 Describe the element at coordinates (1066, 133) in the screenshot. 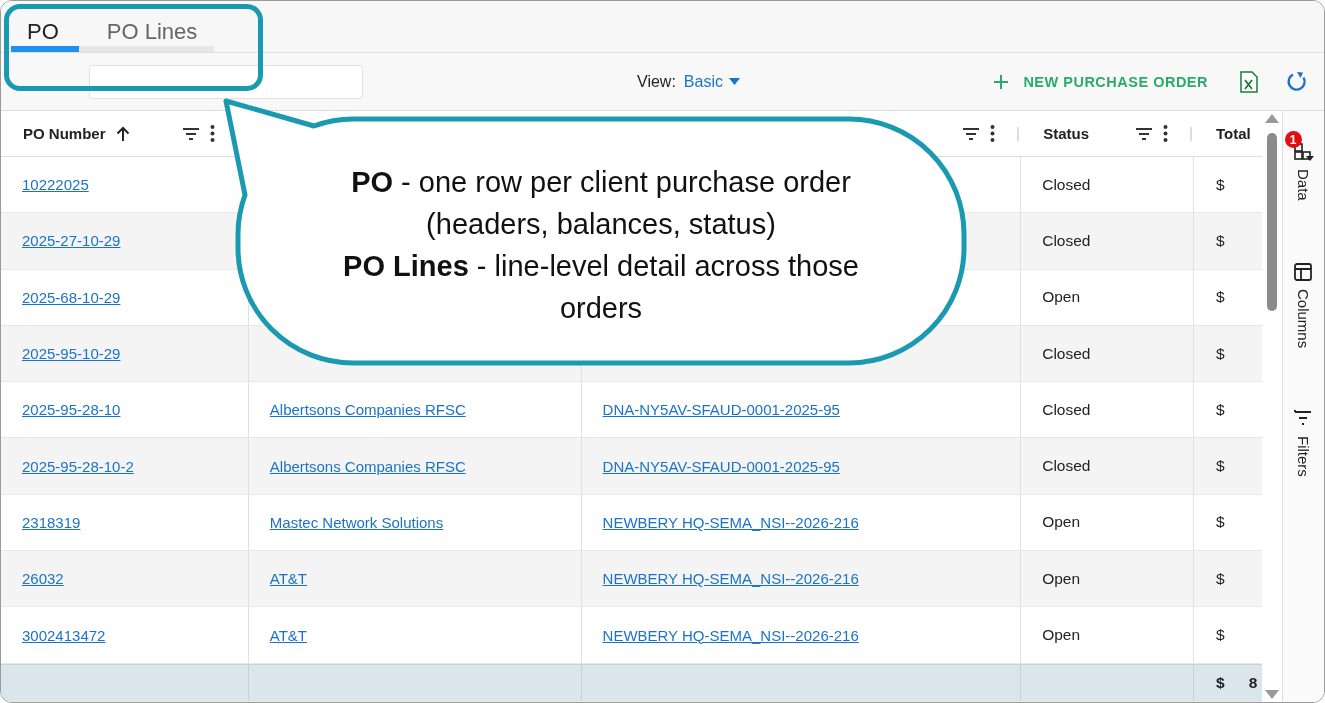

I see `column-header: Status` at that location.